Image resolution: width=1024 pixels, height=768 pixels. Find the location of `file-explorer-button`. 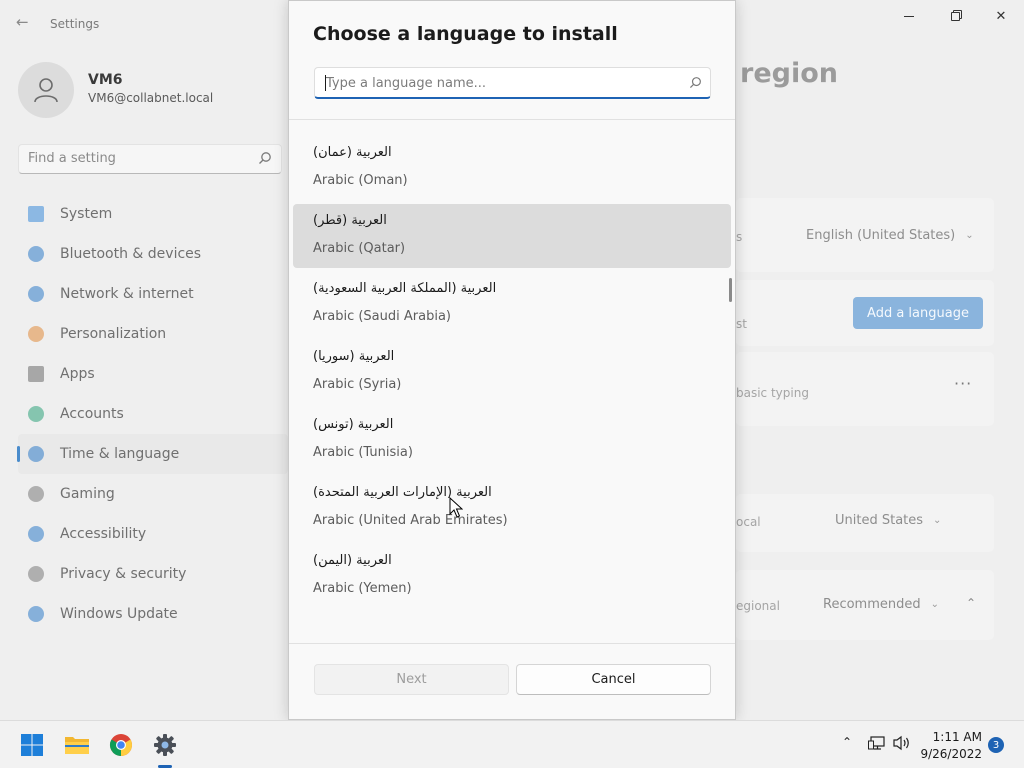

file-explorer-button is located at coordinates (77, 745).